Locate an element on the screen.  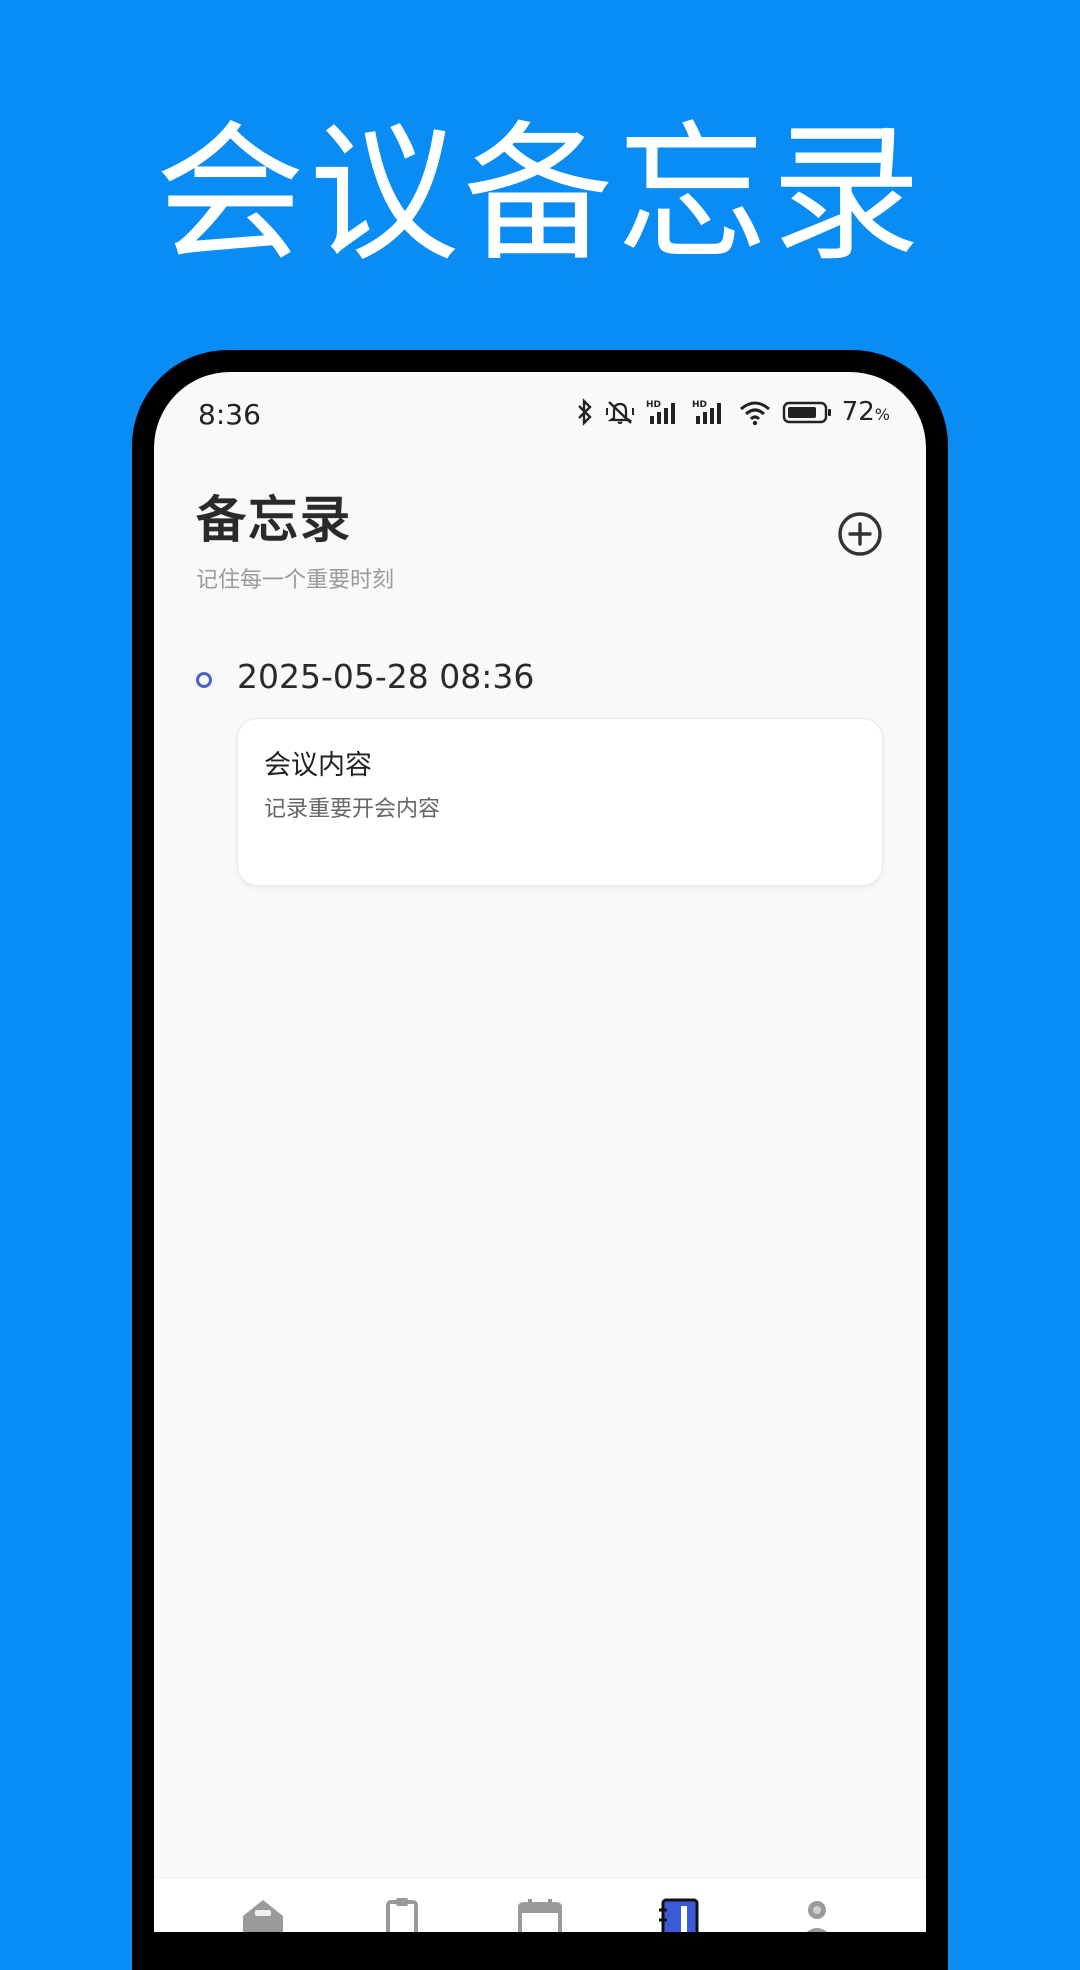
notebook-icon is located at coordinates (679, 1915).